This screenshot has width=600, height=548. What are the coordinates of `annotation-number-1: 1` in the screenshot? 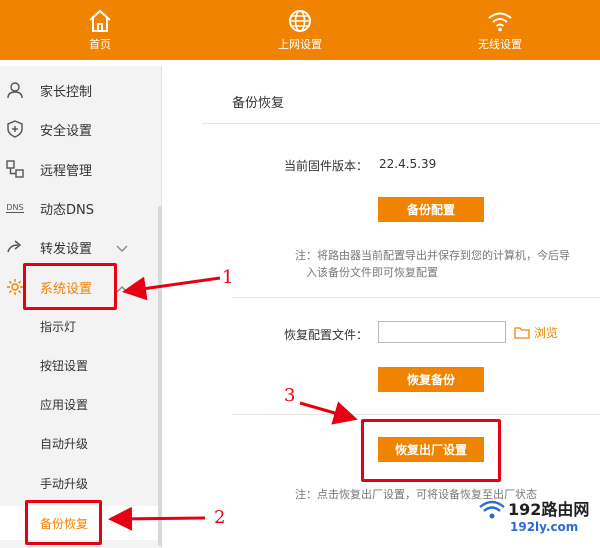 It's located at (228, 277).